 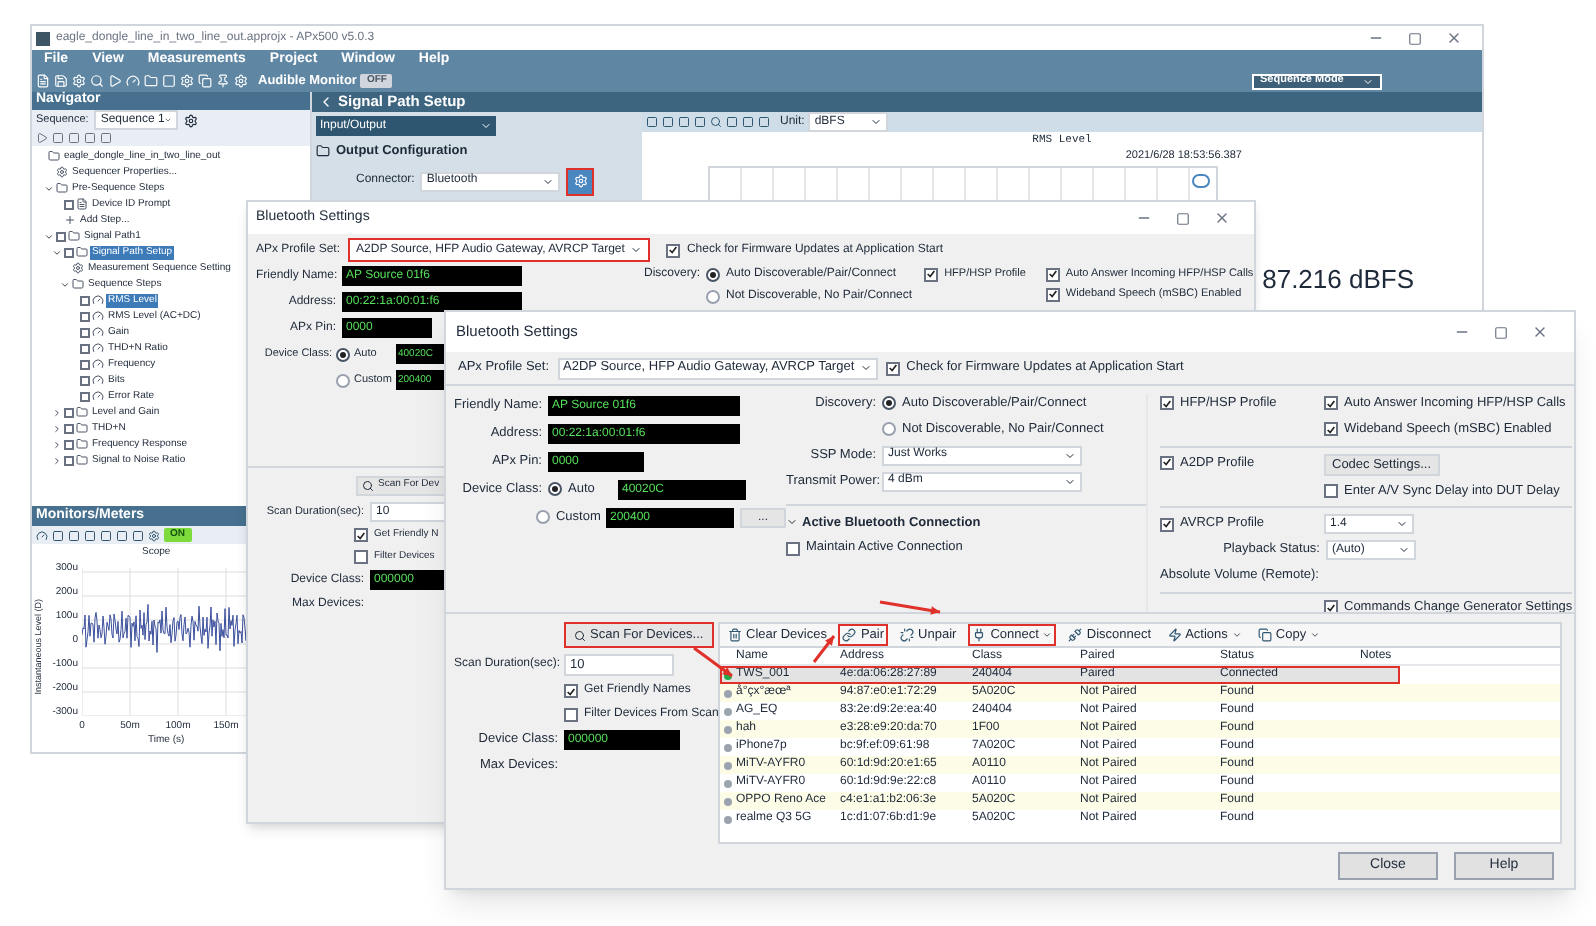 What do you see at coordinates (849, 635) in the screenshot?
I see `pair-icon` at bounding box center [849, 635].